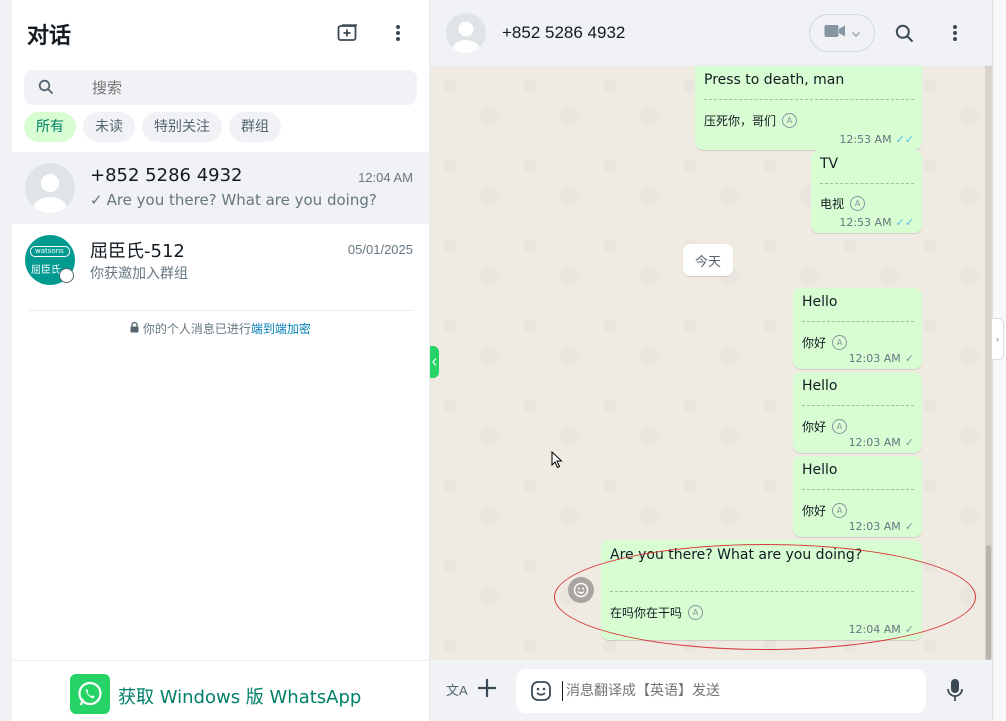 This screenshot has width=1006, height=721. What do you see at coordinates (6, 360) in the screenshot?
I see `left-edge-strip` at bounding box center [6, 360].